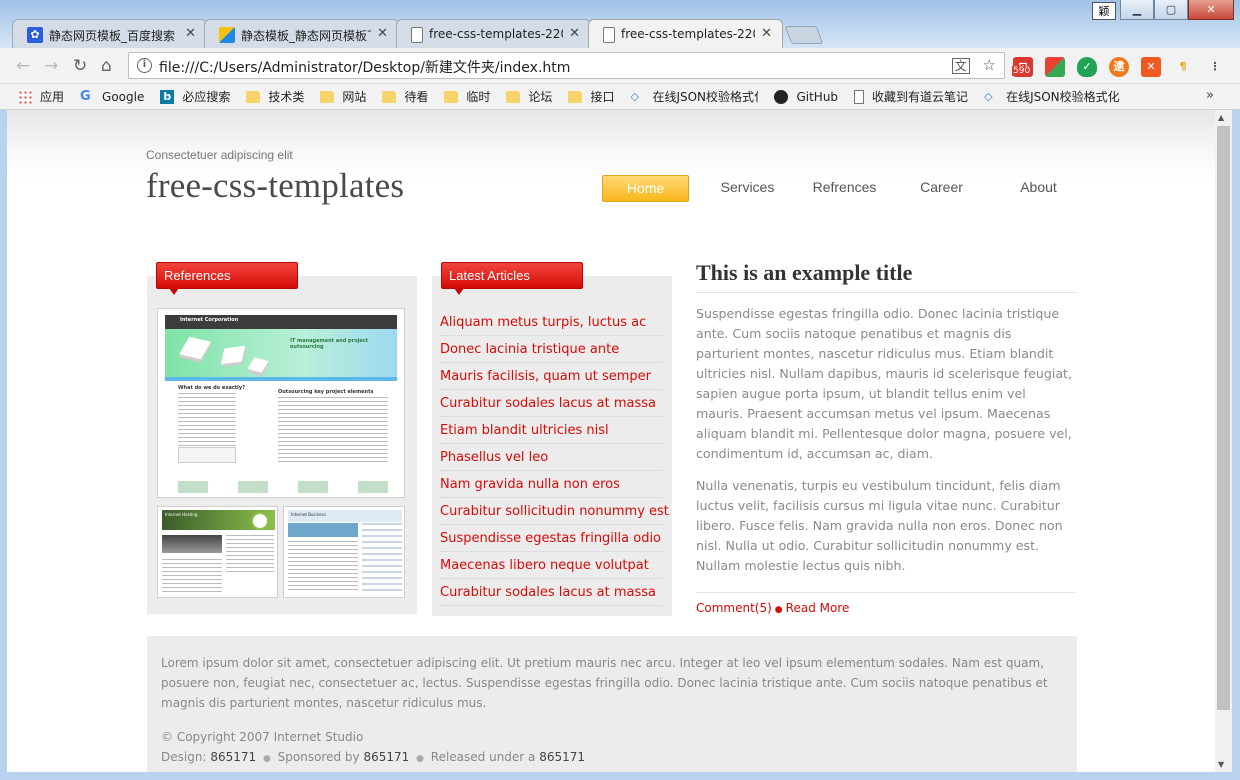 This screenshot has height=780, width=1240. What do you see at coordinates (386, 757) in the screenshot?
I see `sponsored-link: 865171` at bounding box center [386, 757].